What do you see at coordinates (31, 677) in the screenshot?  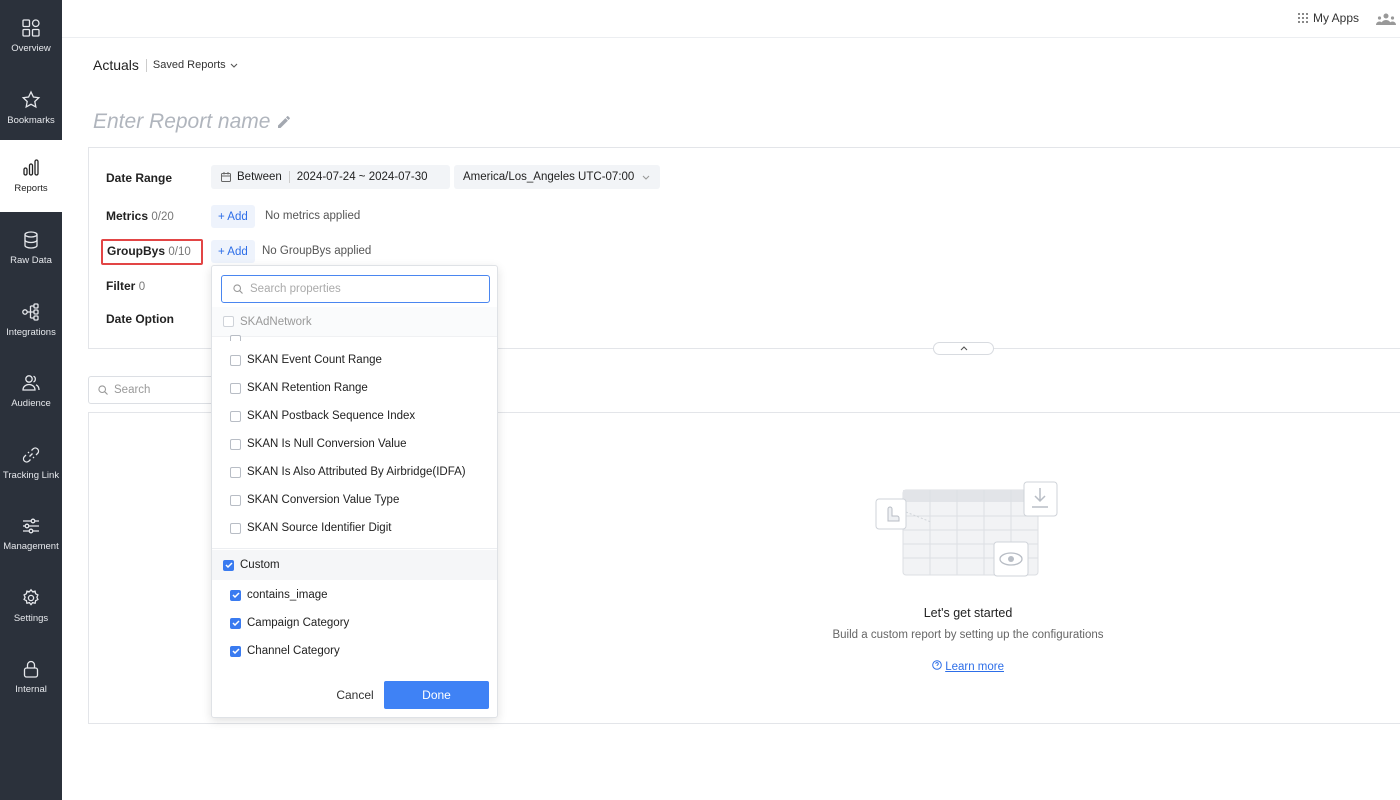 I see `nav-internal: Internal` at bounding box center [31, 677].